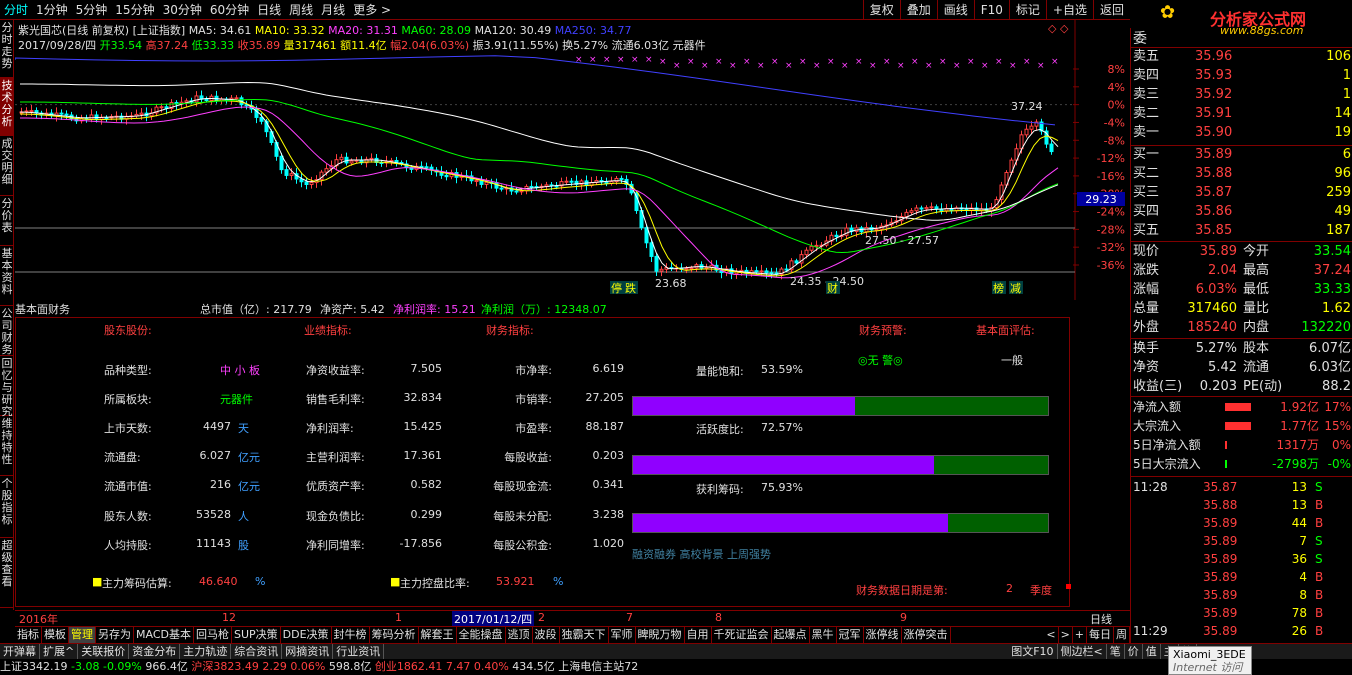 This screenshot has width=1352, height=675. I want to click on bottom-item-3: 资金分布, so click(155, 651).